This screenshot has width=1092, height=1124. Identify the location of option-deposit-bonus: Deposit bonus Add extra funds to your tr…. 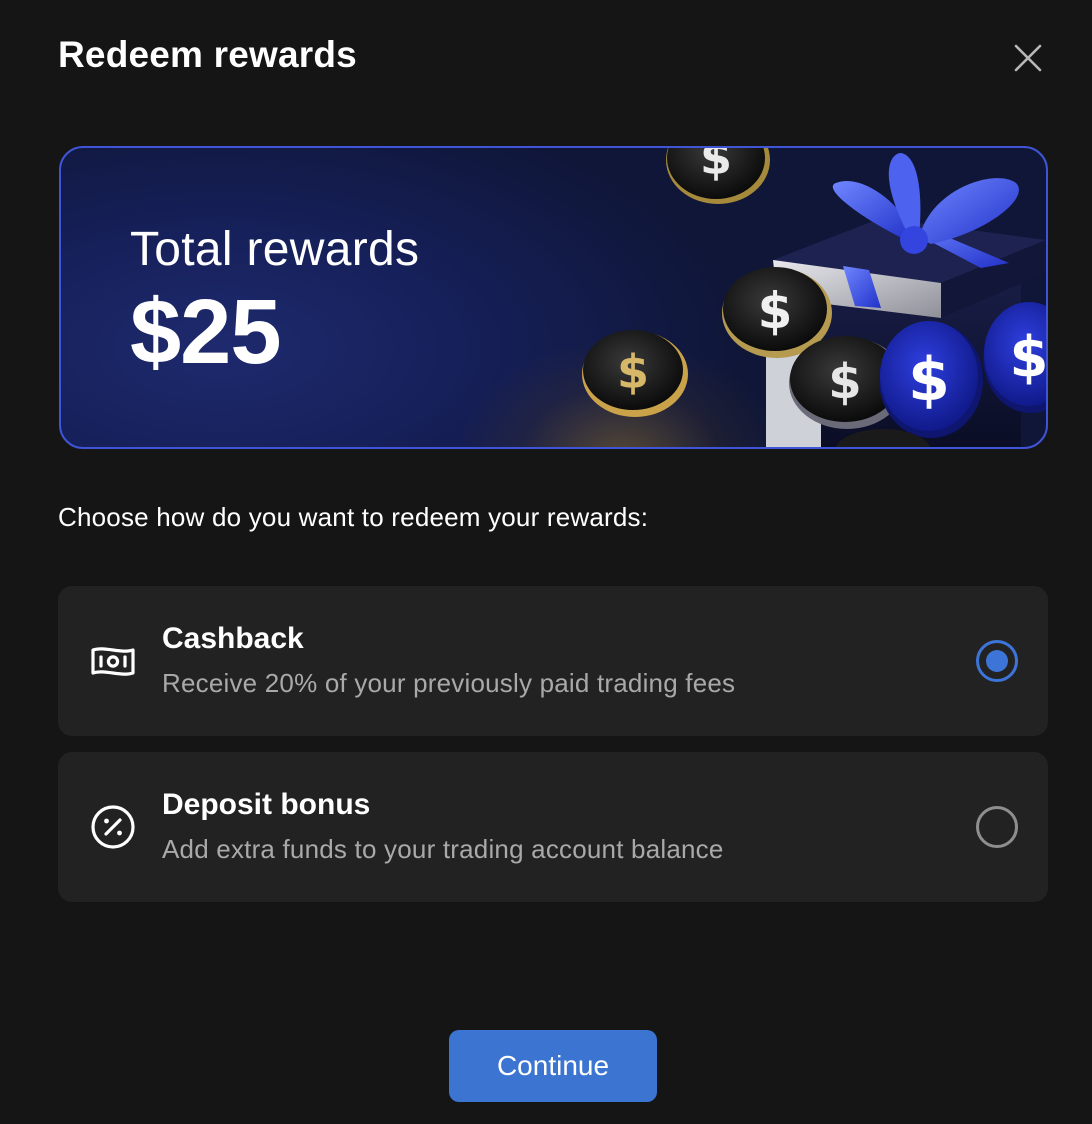
(553, 827).